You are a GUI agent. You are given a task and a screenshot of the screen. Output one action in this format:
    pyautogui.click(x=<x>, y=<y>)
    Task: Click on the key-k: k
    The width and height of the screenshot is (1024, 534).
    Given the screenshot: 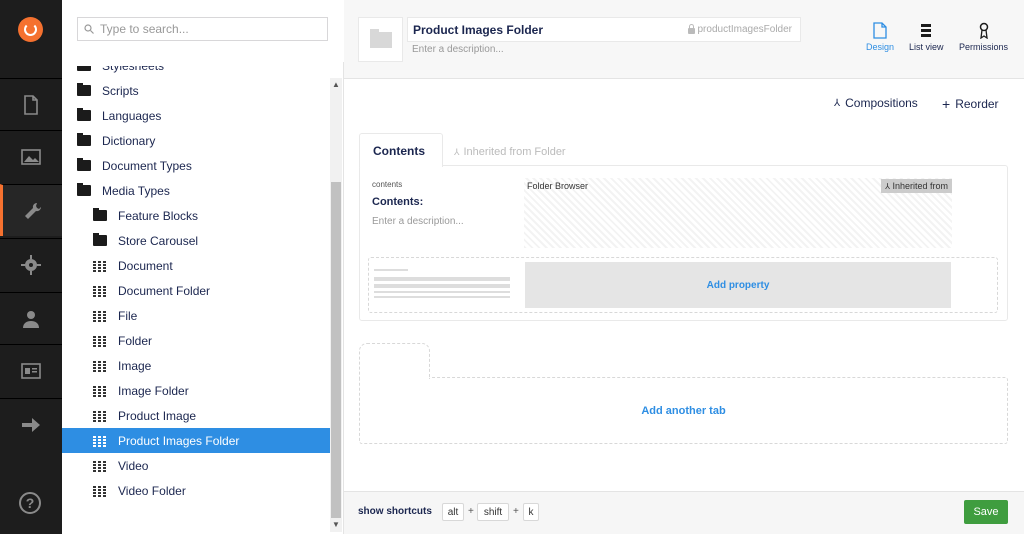 What is the action you would take?
    pyautogui.click(x=531, y=512)
    